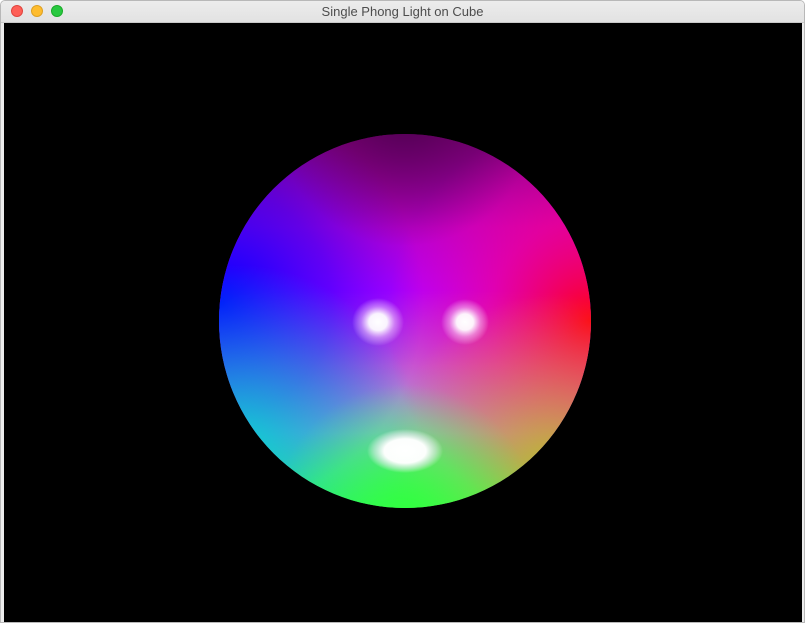  What do you see at coordinates (405, 451) in the screenshot?
I see `mouth-highlight` at bounding box center [405, 451].